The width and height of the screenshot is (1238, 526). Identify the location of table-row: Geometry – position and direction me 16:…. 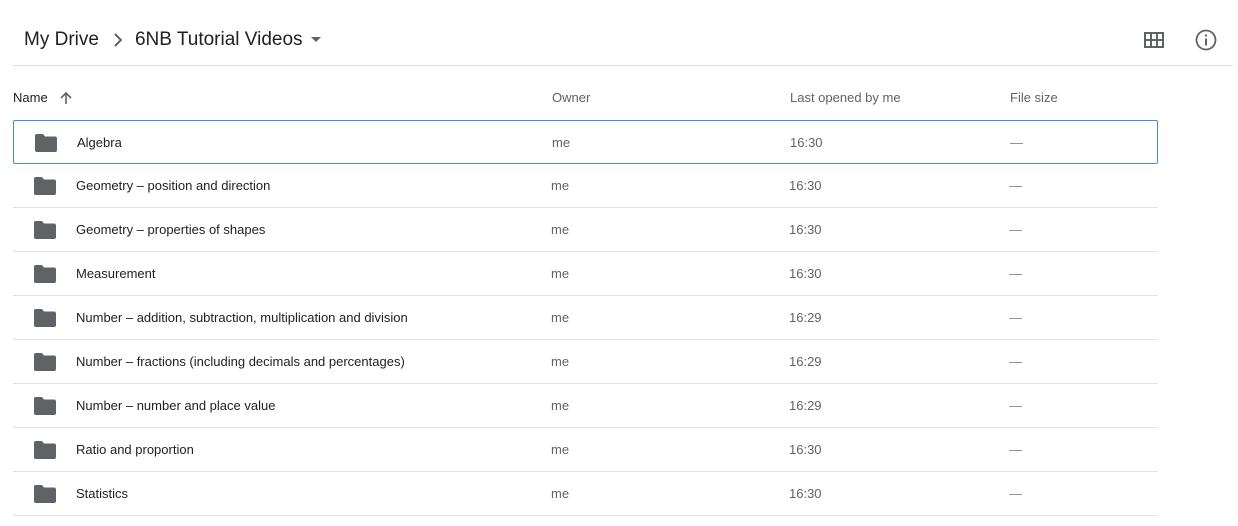
(585, 186).